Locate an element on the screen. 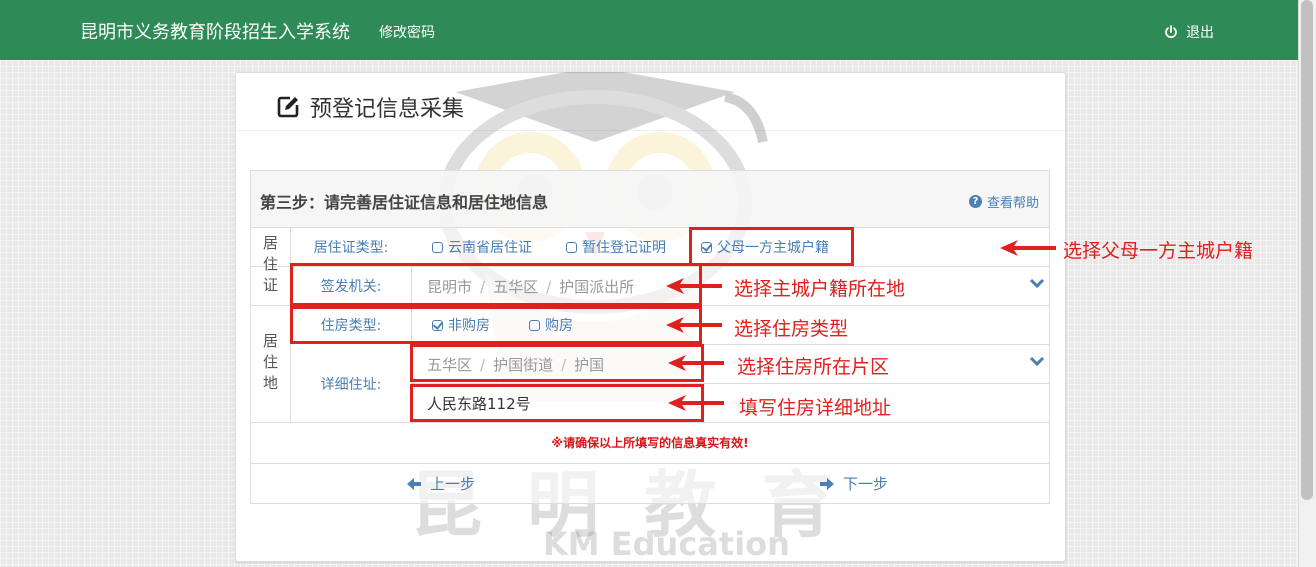 Image resolution: width=1316 pixels, height=567 pixels. next-step-button: 下一步 is located at coordinates (853, 483).